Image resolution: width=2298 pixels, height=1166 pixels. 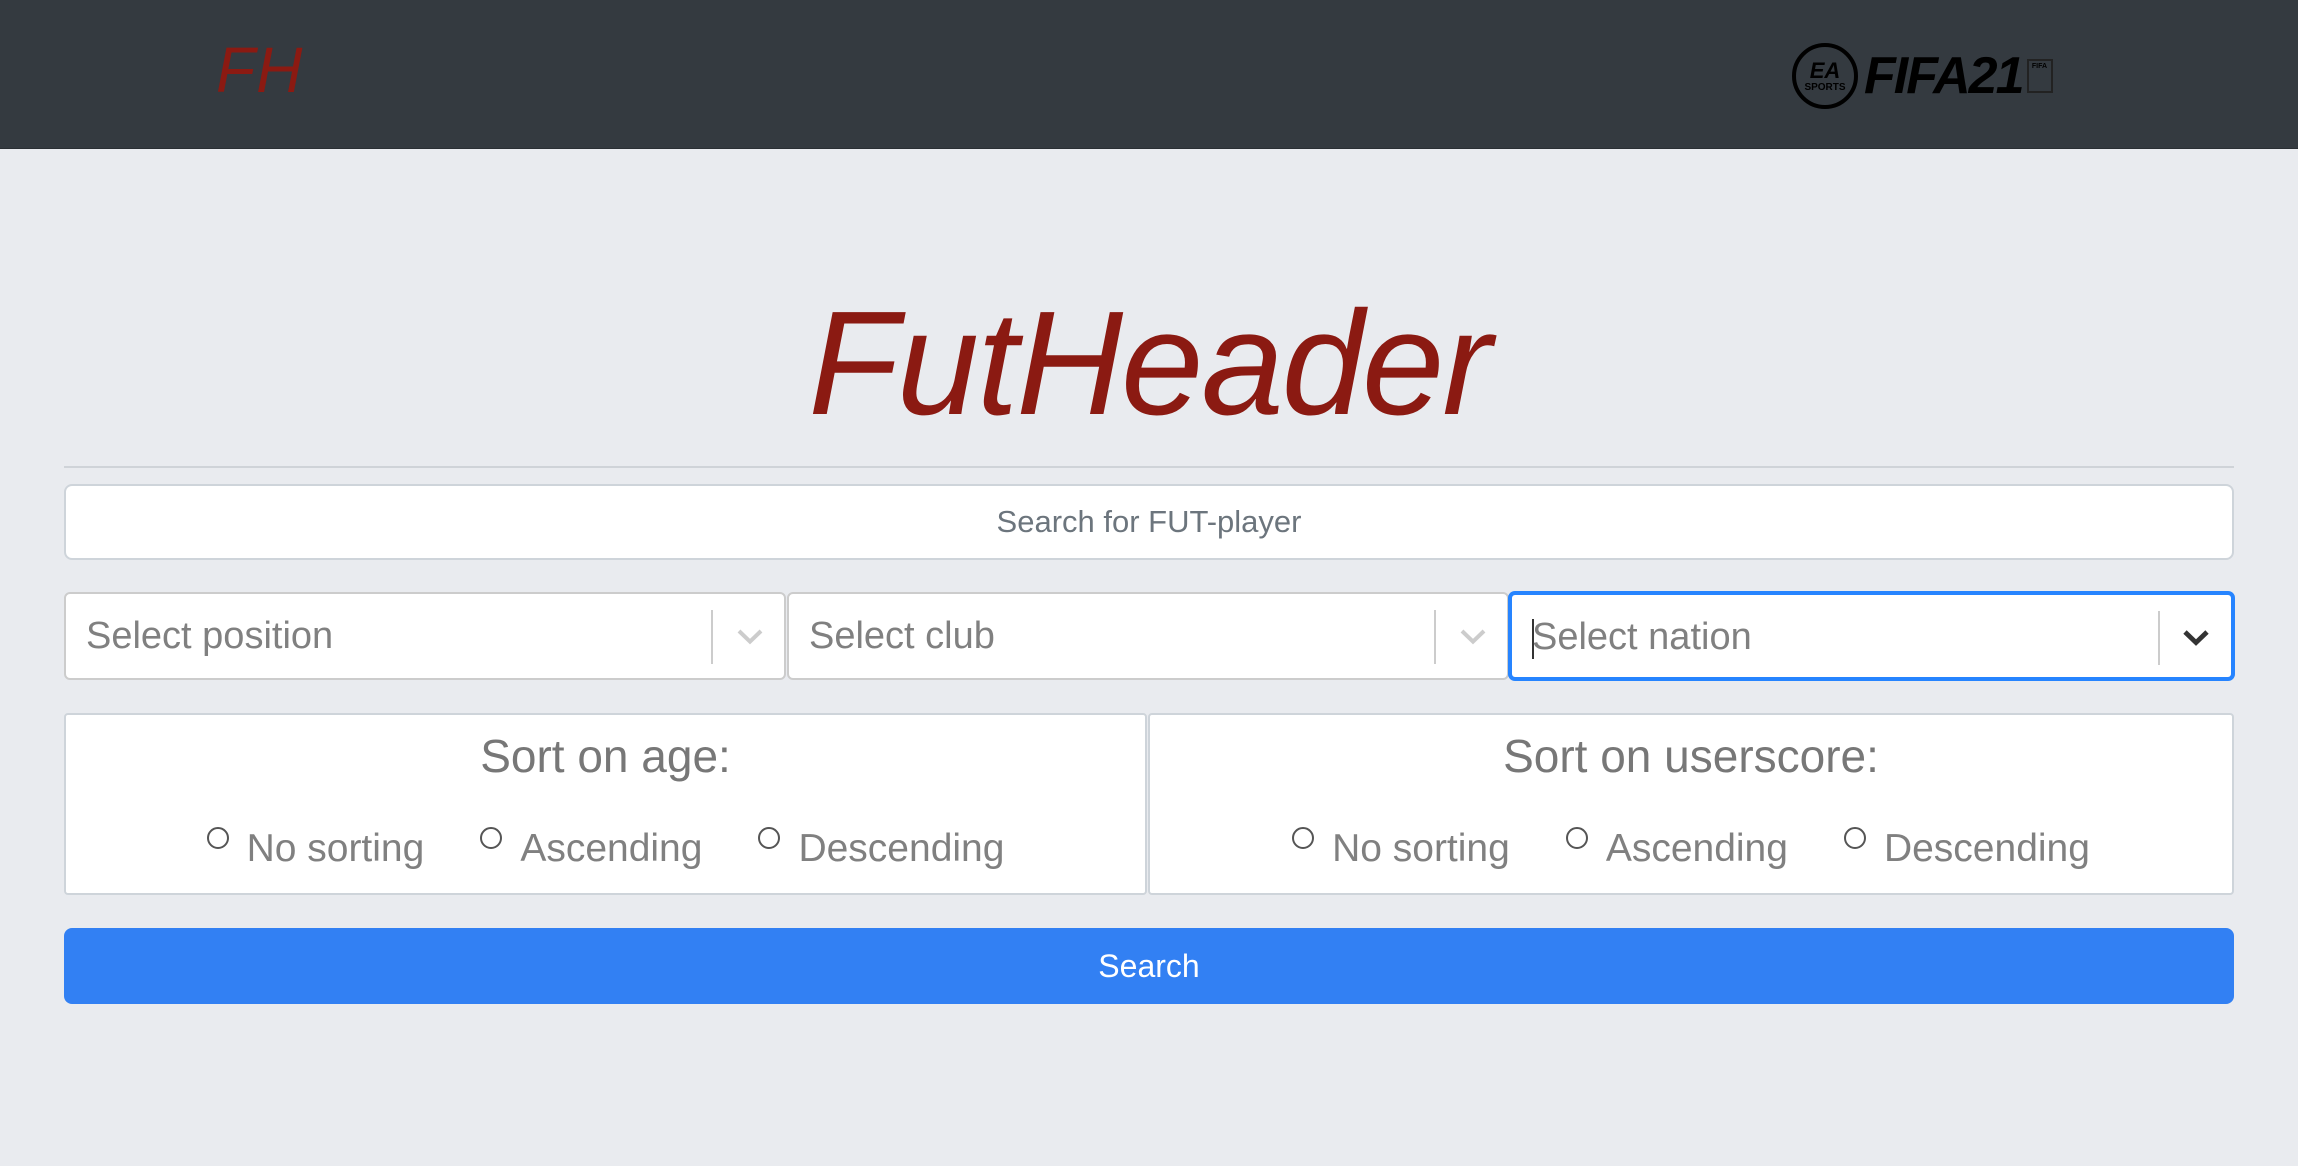 What do you see at coordinates (1148, 636) in the screenshot?
I see `club-select: Select club` at bounding box center [1148, 636].